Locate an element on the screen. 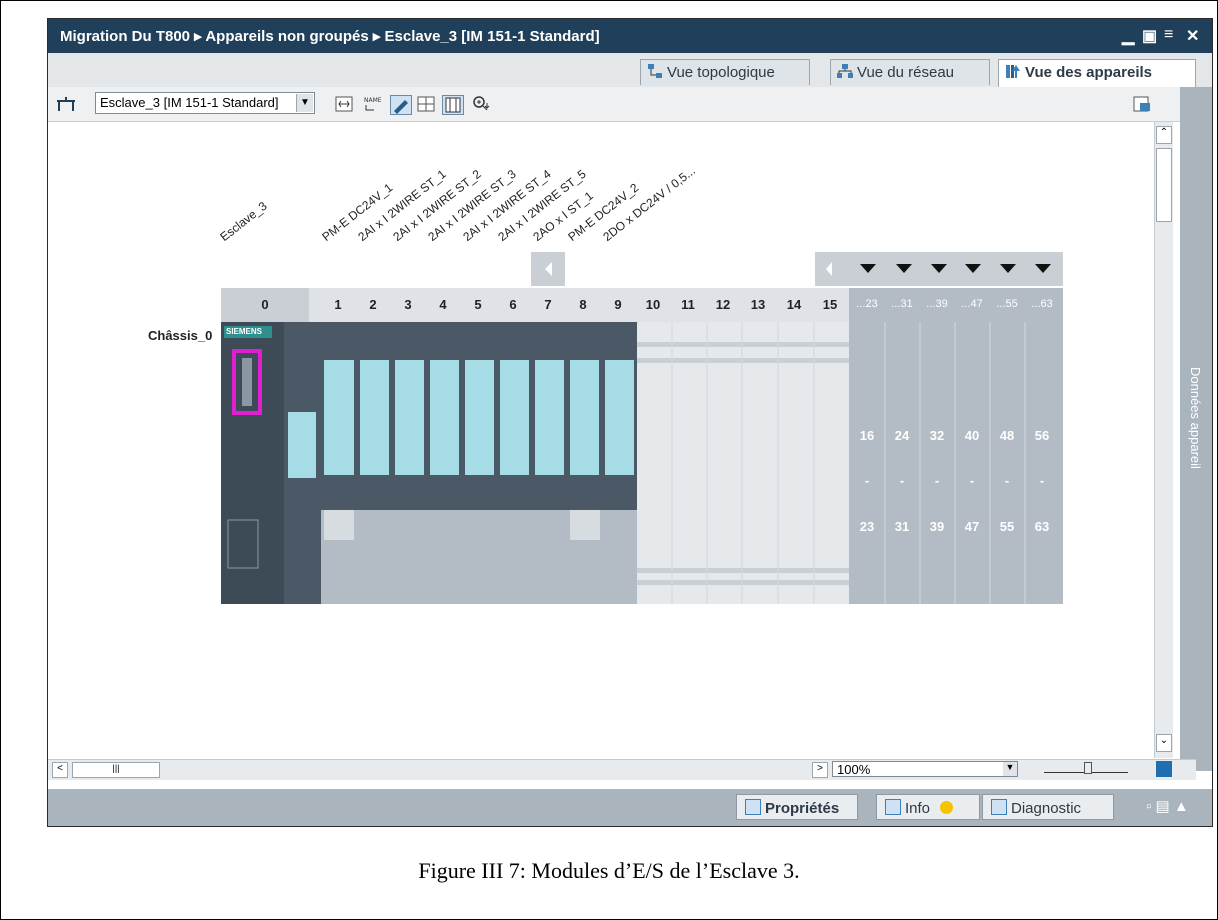 The height and width of the screenshot is (920, 1218). close-icon: ✕ is located at coordinates (1192, 36).